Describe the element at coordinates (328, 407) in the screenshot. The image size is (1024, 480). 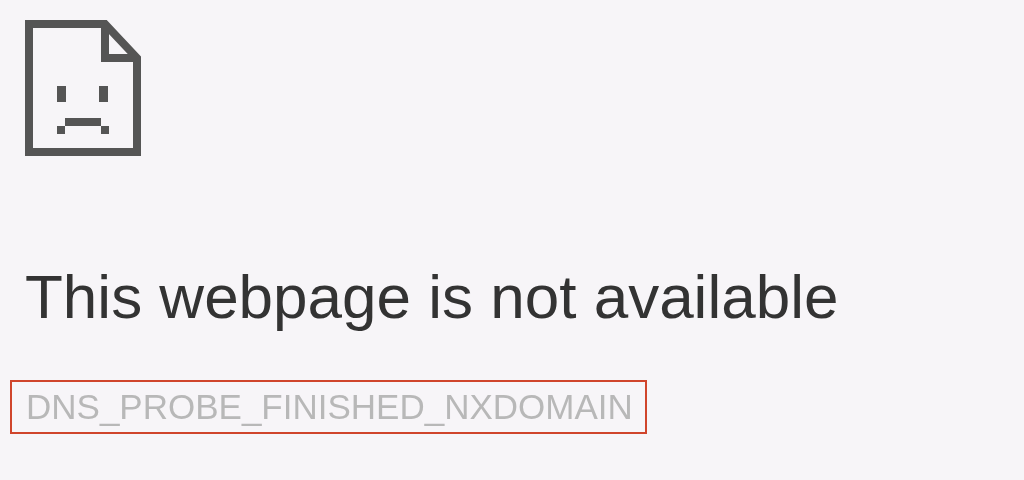
I see `error-code: DNS_PROBE_FINISHED_NXDOMAIN` at that location.